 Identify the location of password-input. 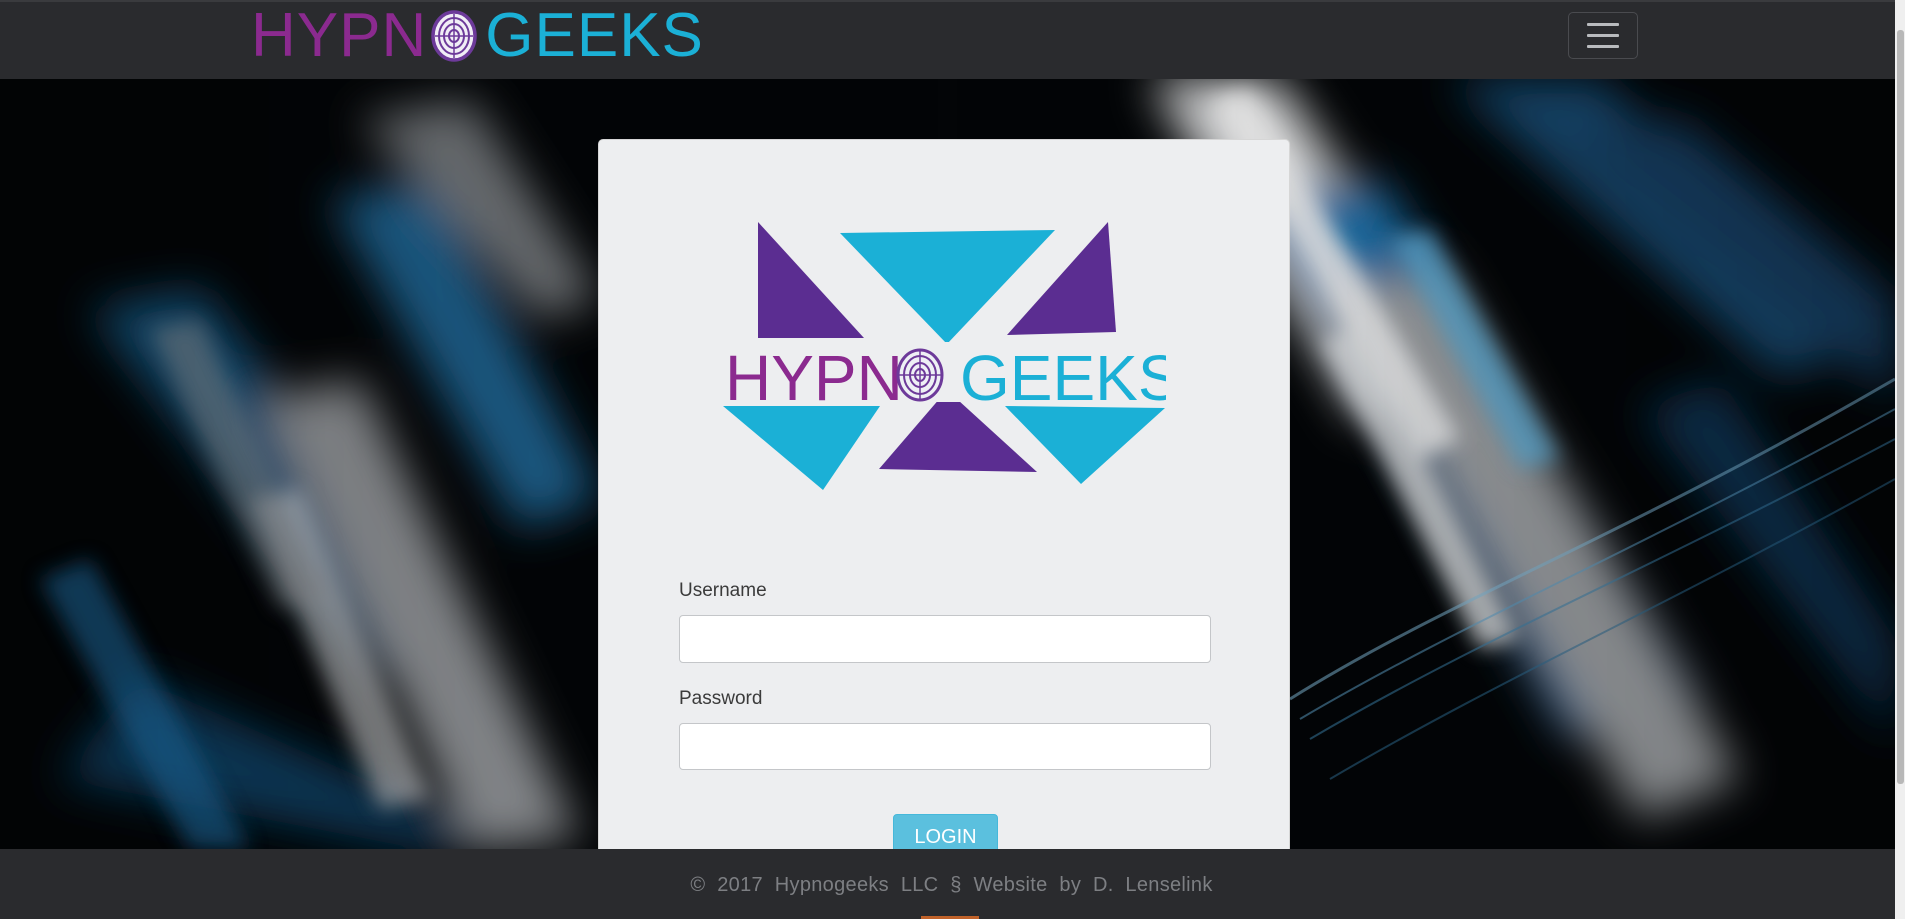
(945, 746).